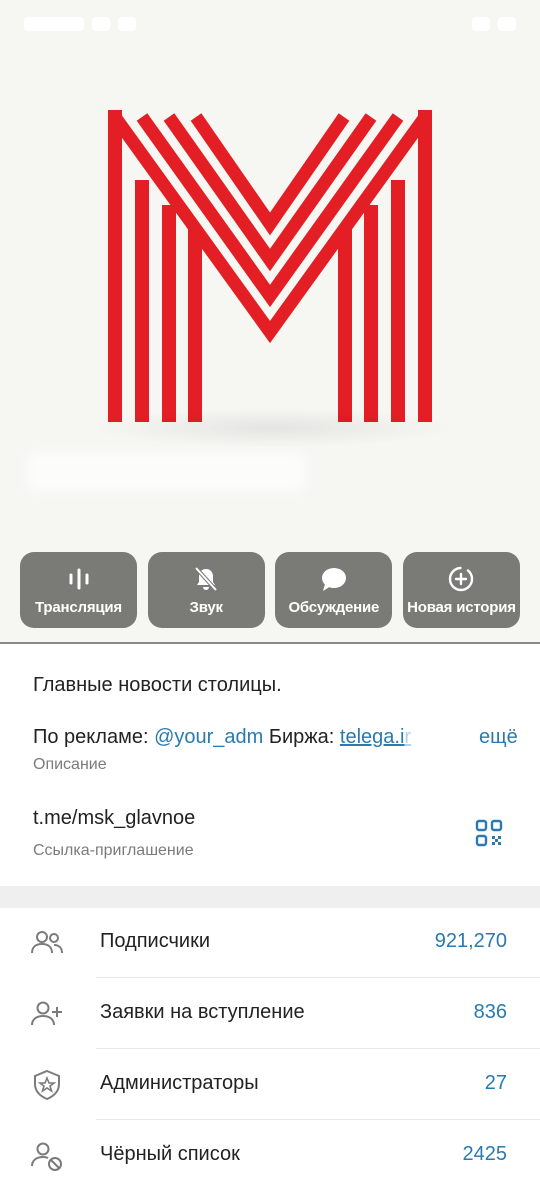 The width and height of the screenshot is (540, 1191). I want to click on channel-description: Главные новости столицы., so click(157, 685).